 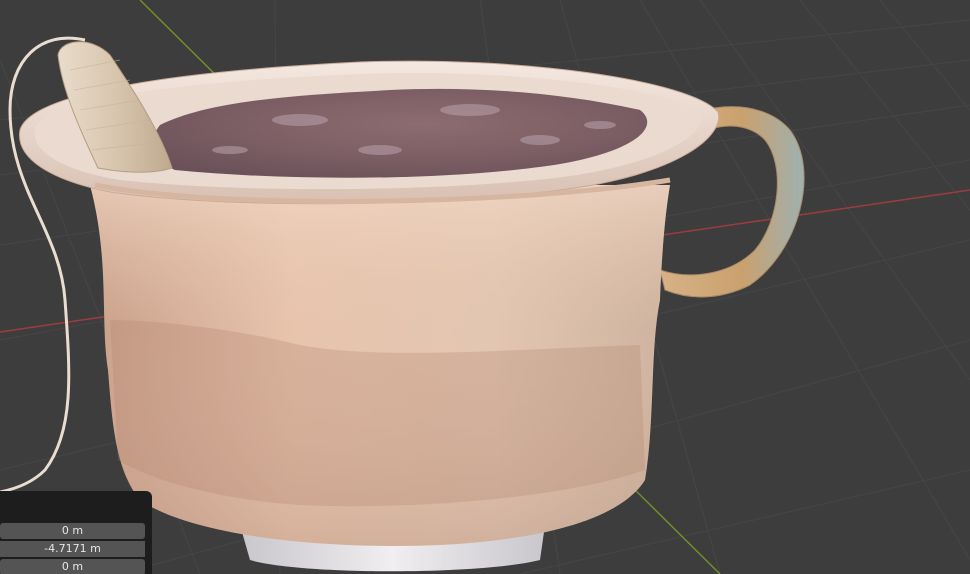 I want to click on transform-location-panel: 0 m -4.7171 m 0 m, so click(x=76, y=532).